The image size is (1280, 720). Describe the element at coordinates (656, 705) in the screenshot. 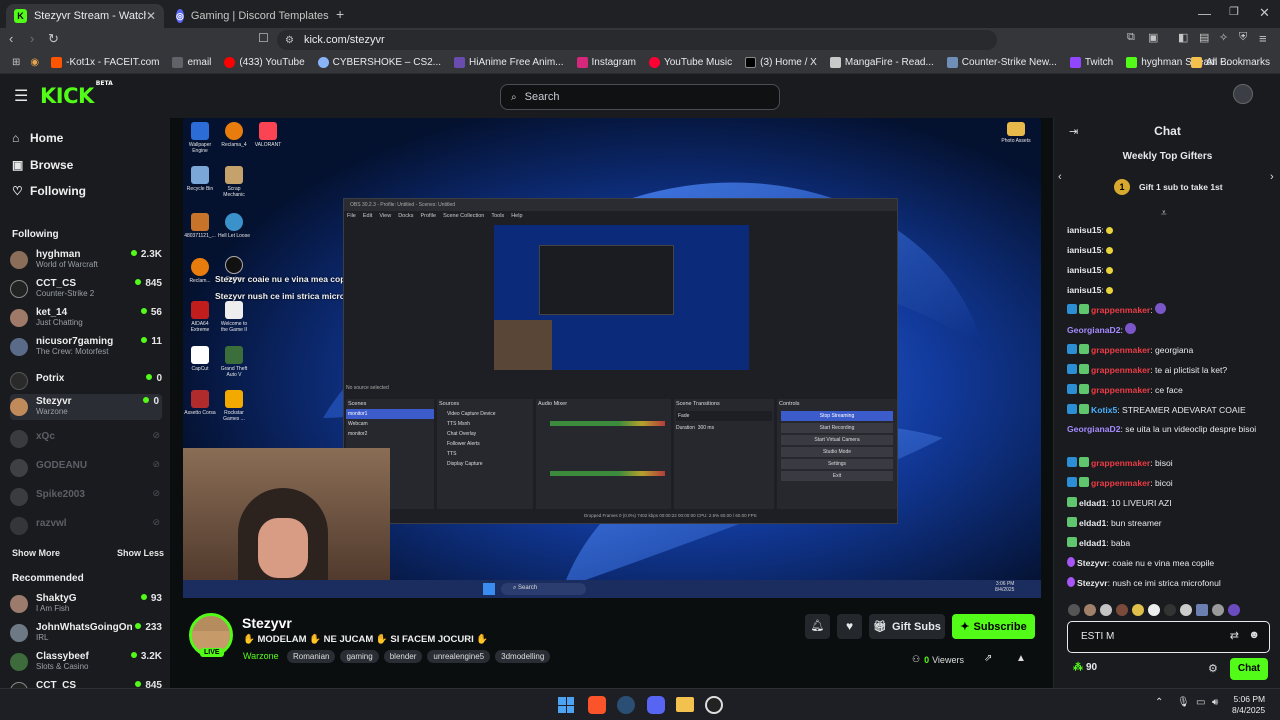

I see `discord-taskbar-icon` at that location.